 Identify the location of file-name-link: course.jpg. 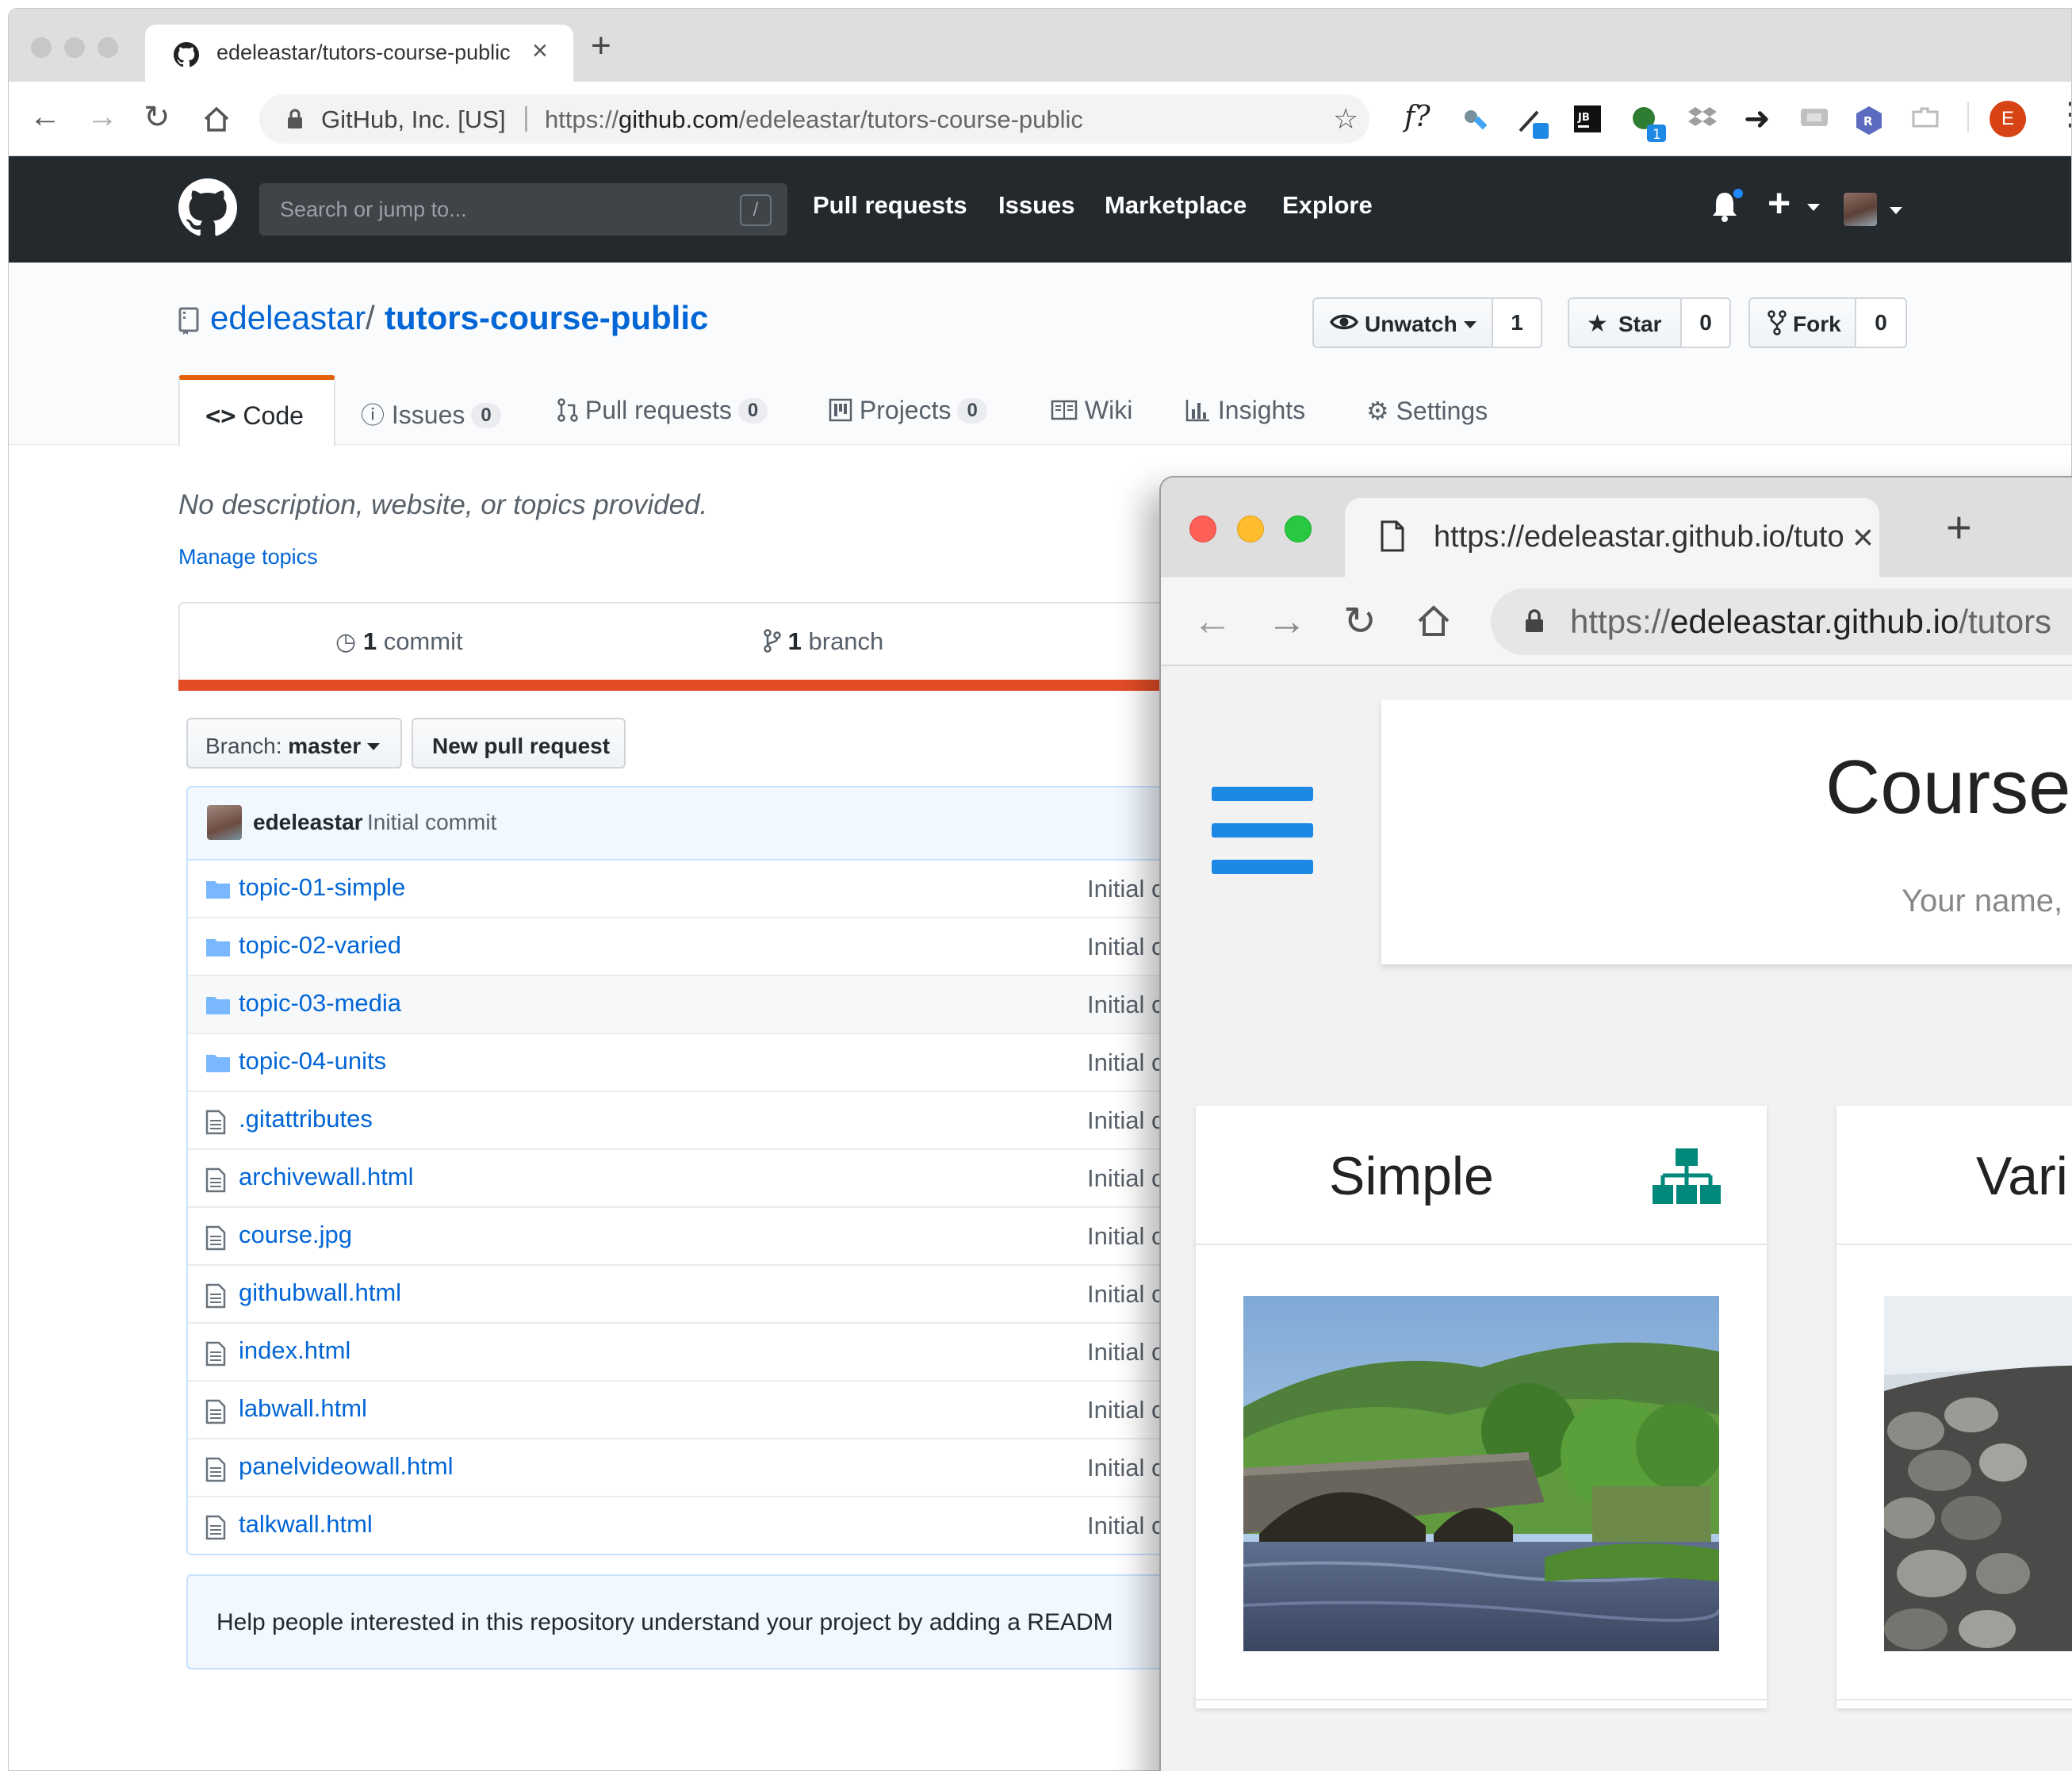
(295, 1235).